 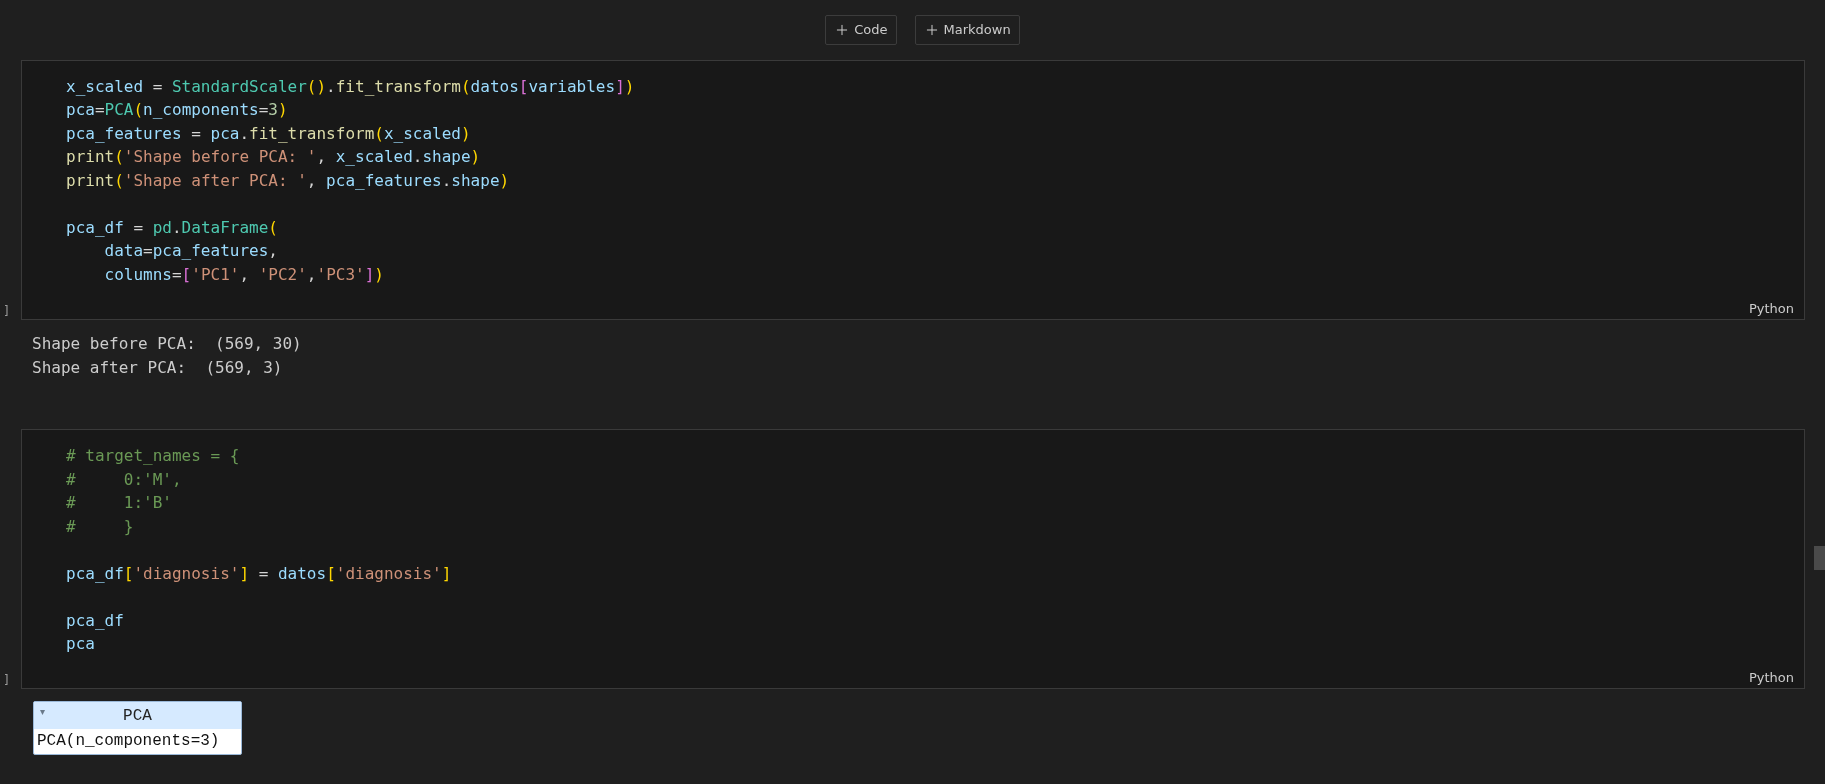 What do you see at coordinates (95, 620) in the screenshot?
I see `code-line: pca_df` at bounding box center [95, 620].